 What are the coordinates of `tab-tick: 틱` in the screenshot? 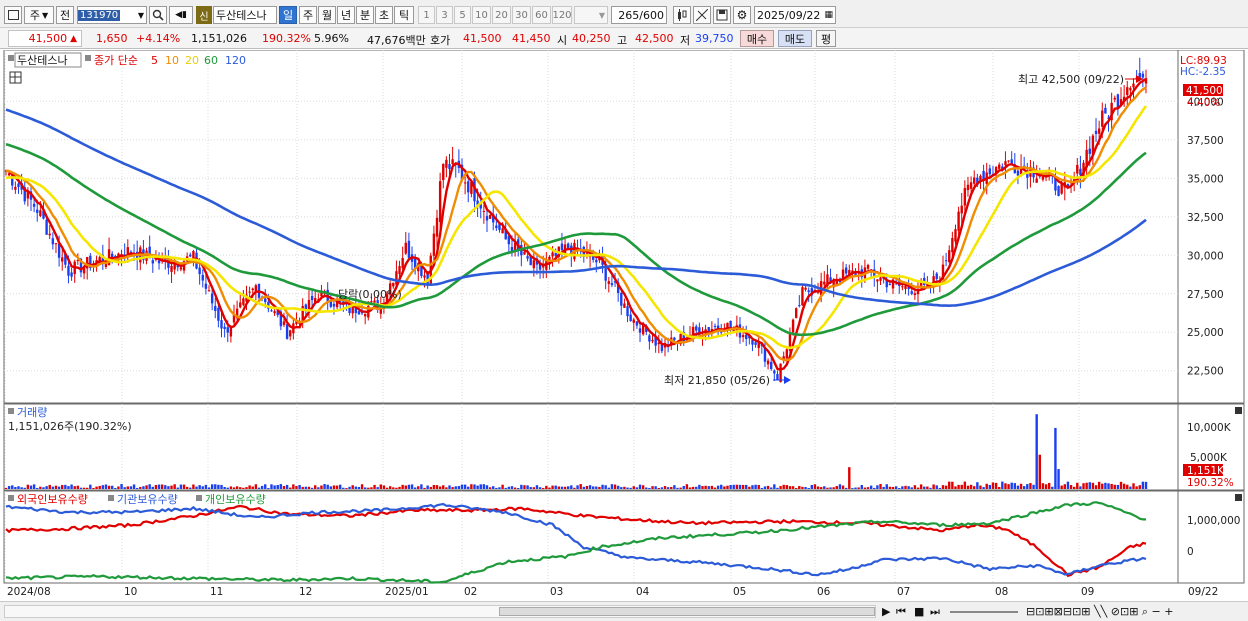 It's located at (404, 15).